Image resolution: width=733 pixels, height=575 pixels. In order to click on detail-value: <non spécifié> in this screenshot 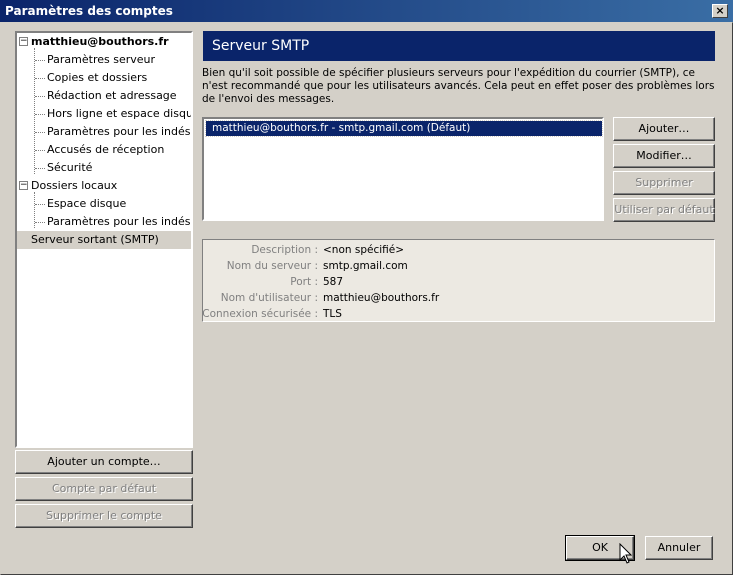, I will do `click(364, 250)`.